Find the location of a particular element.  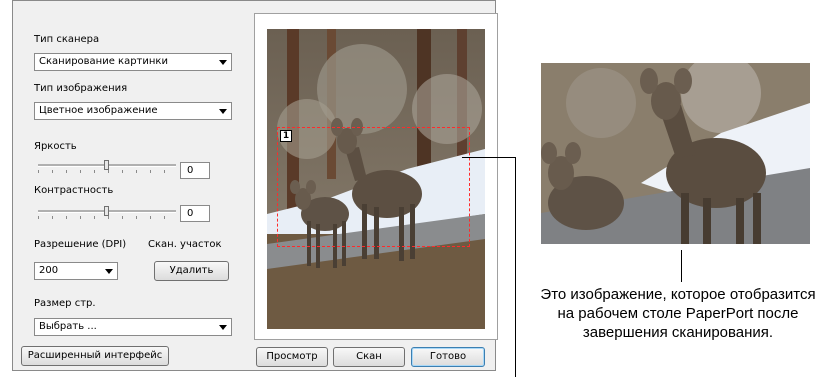

contrast-slider-thumb is located at coordinates (106, 211).